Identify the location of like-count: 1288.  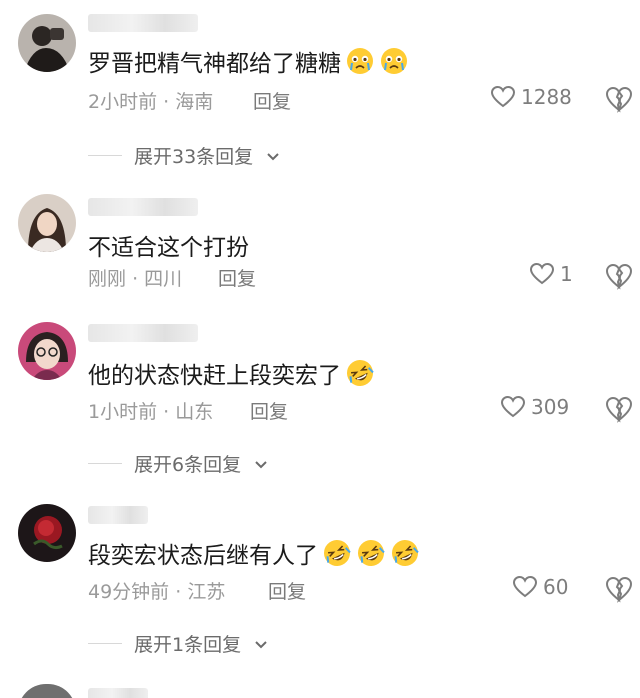
(546, 97).